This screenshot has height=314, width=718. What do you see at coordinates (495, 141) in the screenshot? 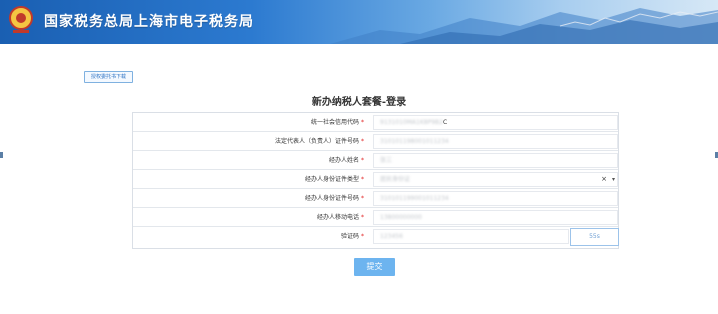
I see `legal-rep-id-input: 310101198001011234` at bounding box center [495, 141].